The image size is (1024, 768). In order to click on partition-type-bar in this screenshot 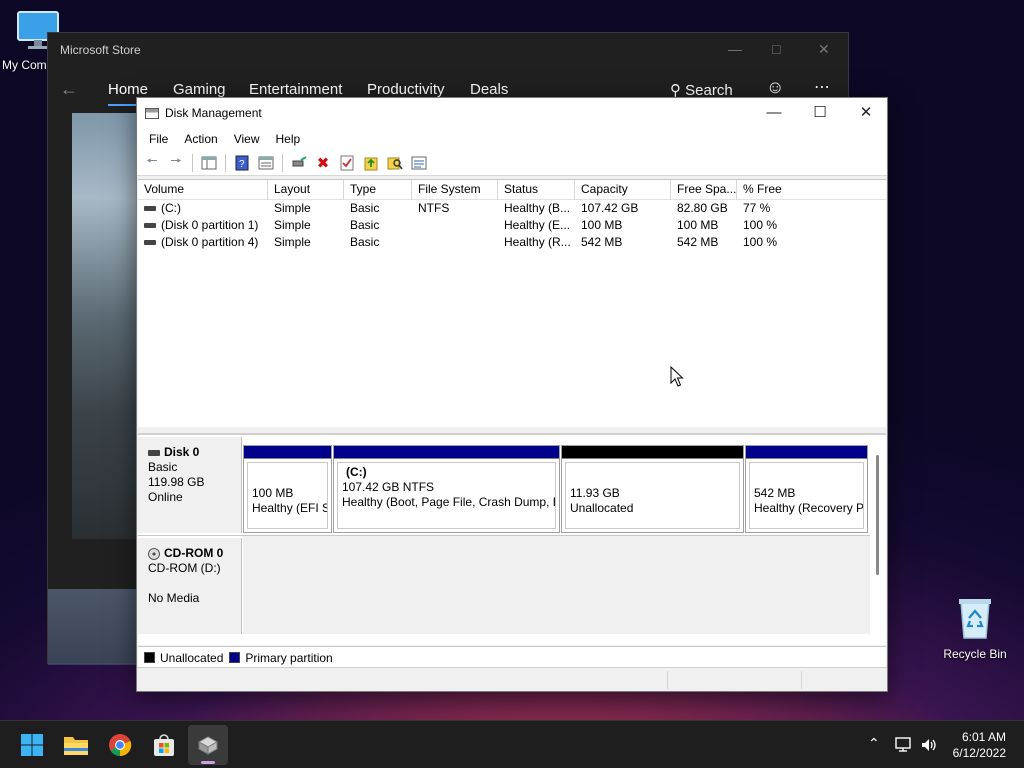, I will do `click(652, 452)`.